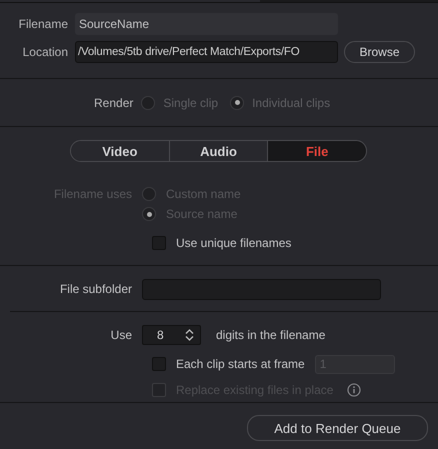 The width and height of the screenshot is (438, 449). What do you see at coordinates (337, 428) in the screenshot?
I see `add-to-render-queue-button: Add to Render Queue` at bounding box center [337, 428].